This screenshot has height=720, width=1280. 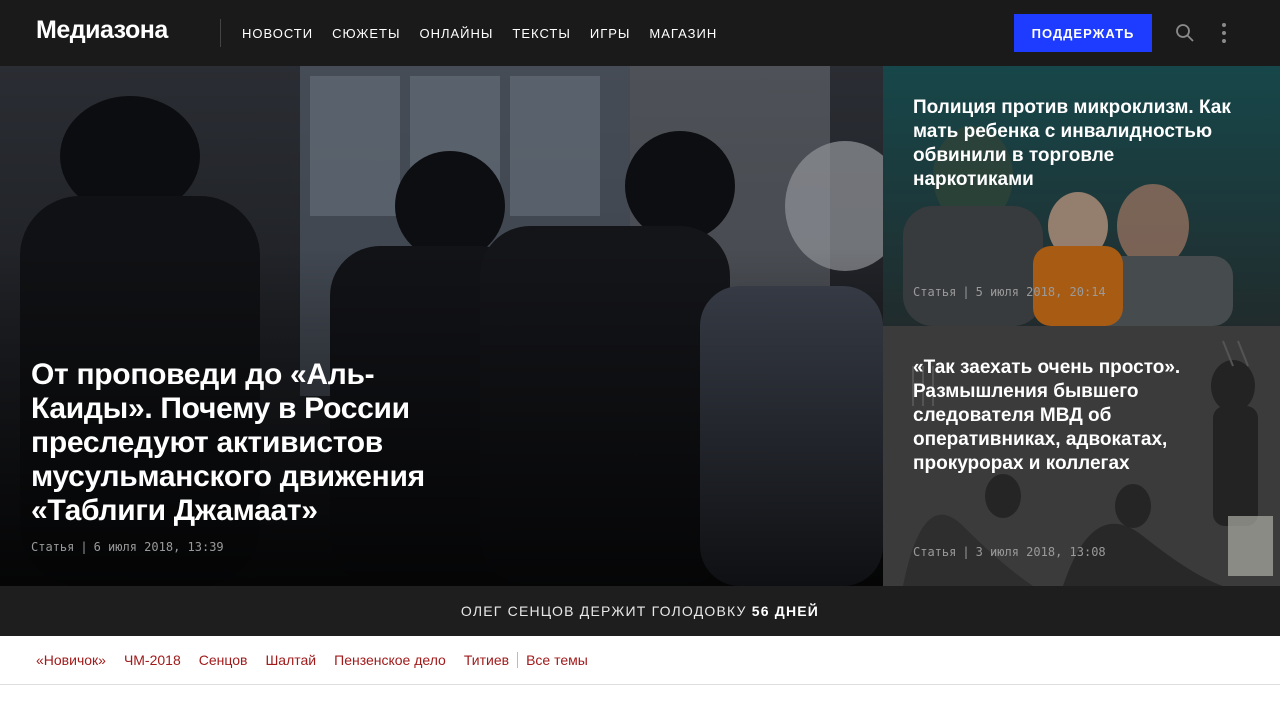 What do you see at coordinates (1083, 33) in the screenshot?
I see `support-button: ПОДДЕРЖАТЬ` at bounding box center [1083, 33].